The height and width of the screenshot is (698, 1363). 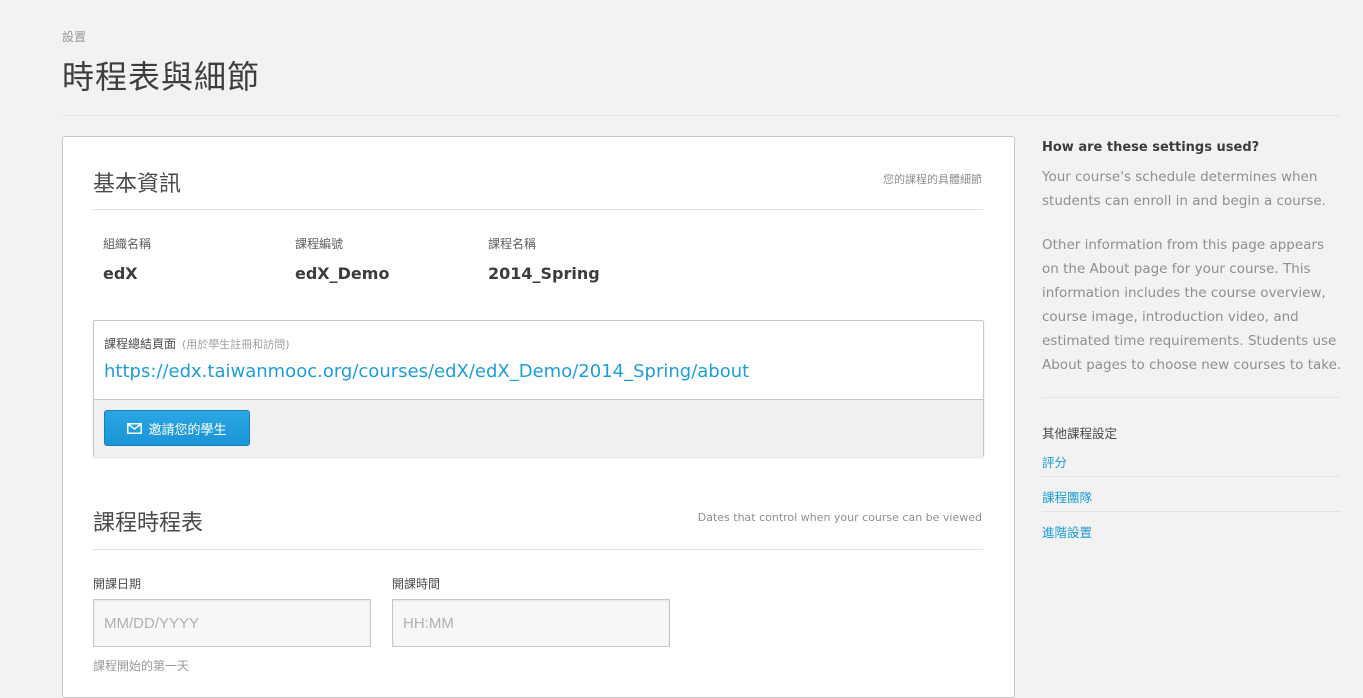 I want to click on course-number-label: 課程編號, so click(x=319, y=244).